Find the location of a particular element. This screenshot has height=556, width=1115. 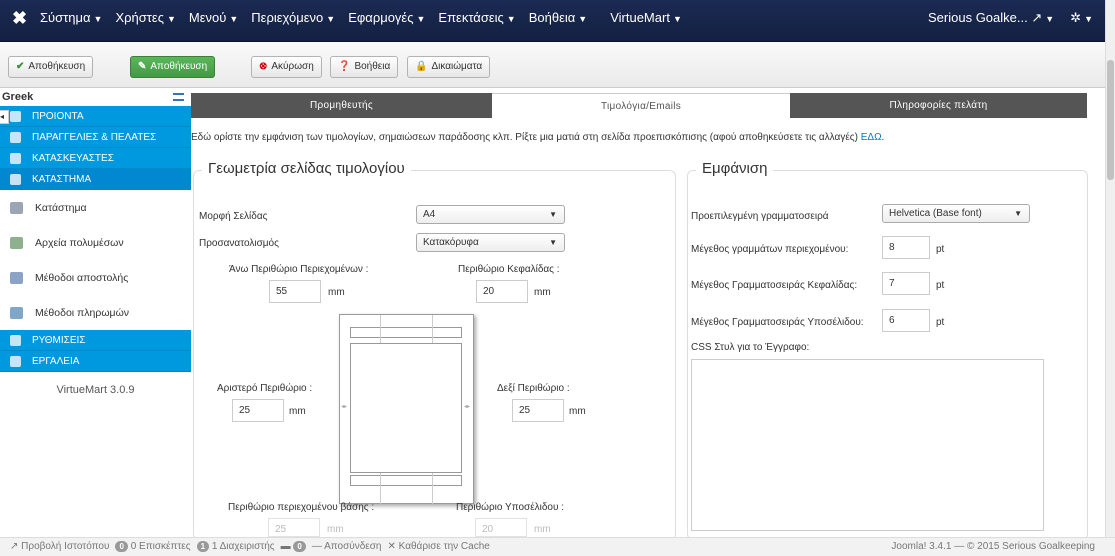

select-value: Helvetica (Base font) is located at coordinates (935, 213).